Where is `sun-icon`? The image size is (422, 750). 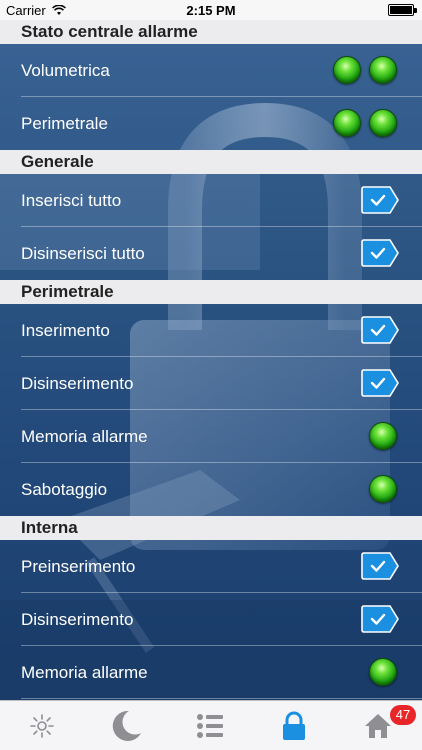 sun-icon is located at coordinates (42, 726).